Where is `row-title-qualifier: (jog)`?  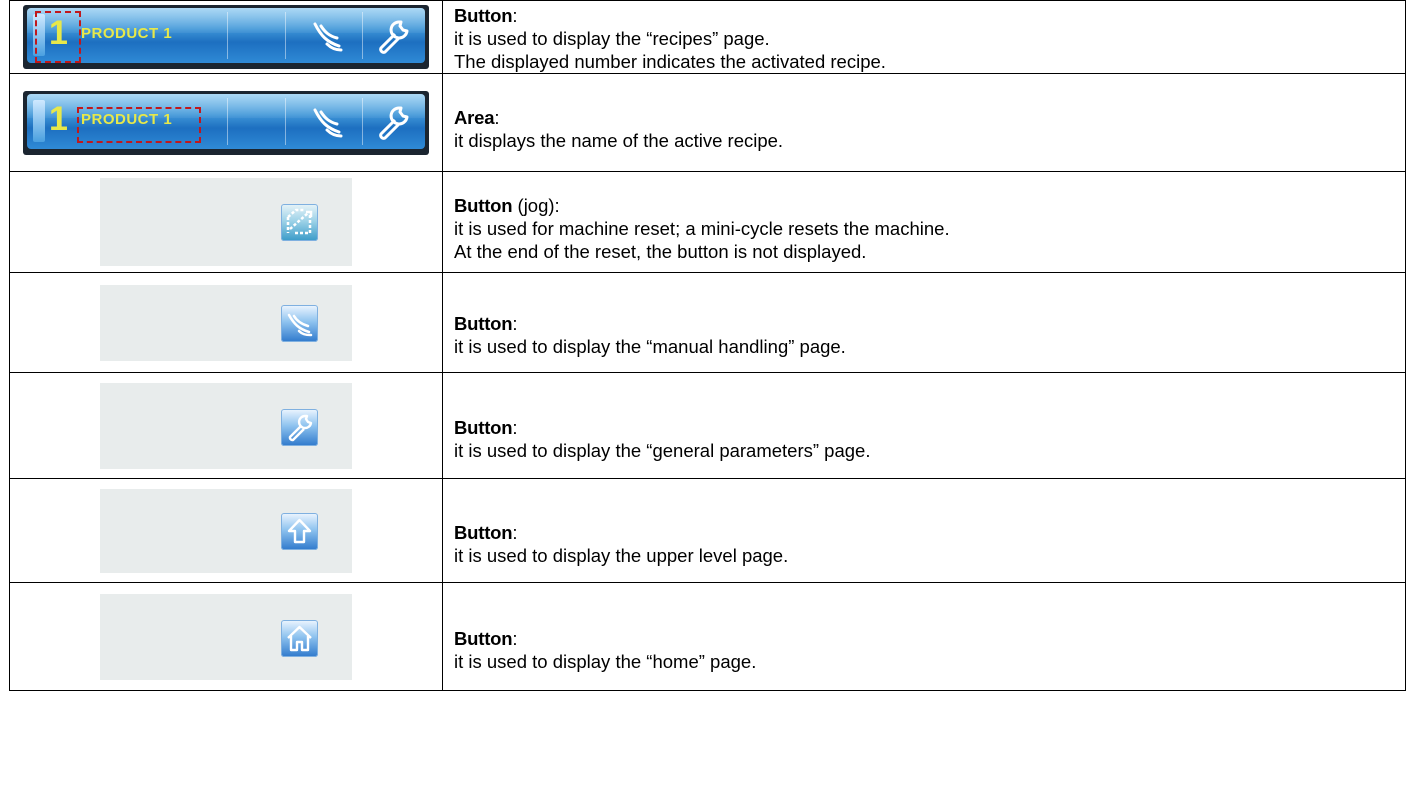
row-title-qualifier: (jog) is located at coordinates (533, 205).